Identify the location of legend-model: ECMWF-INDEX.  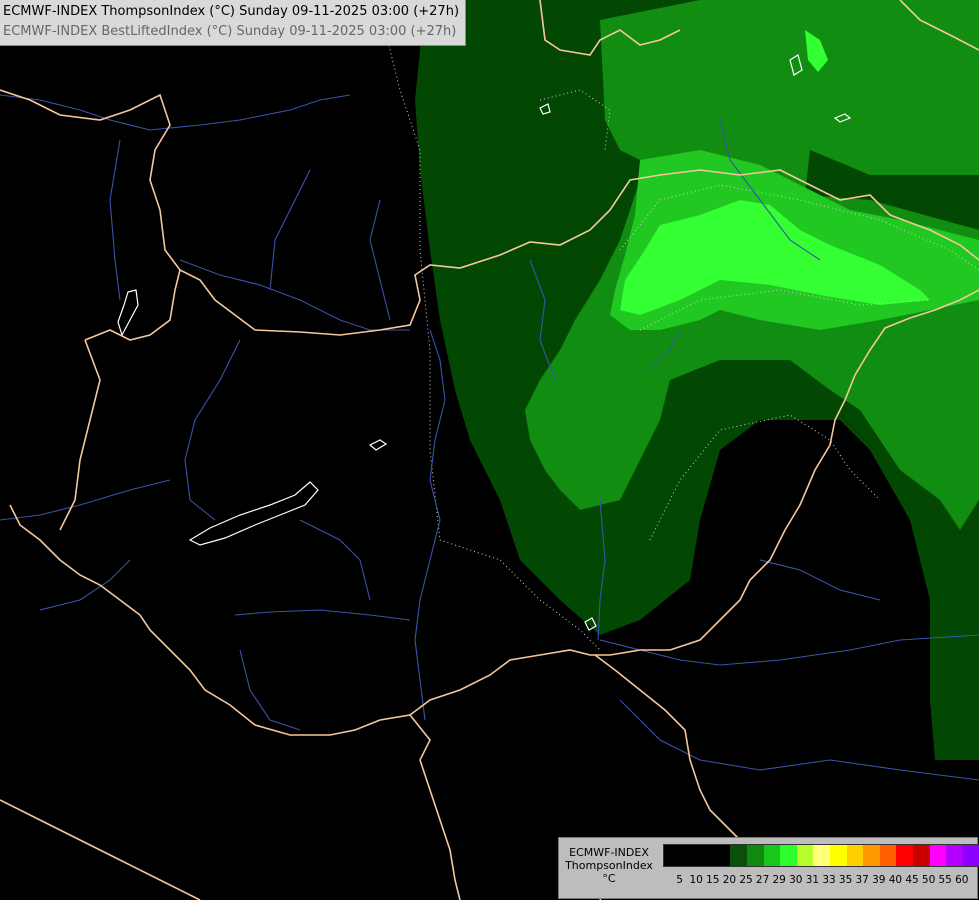
(609, 852).